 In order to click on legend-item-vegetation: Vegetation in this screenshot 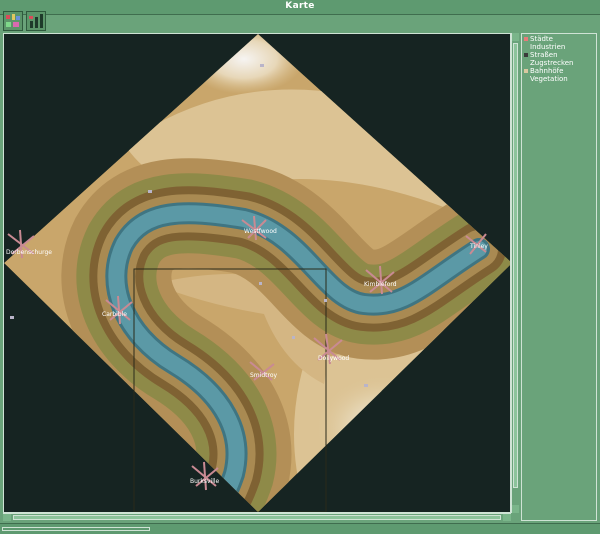, I will do `click(546, 79)`.